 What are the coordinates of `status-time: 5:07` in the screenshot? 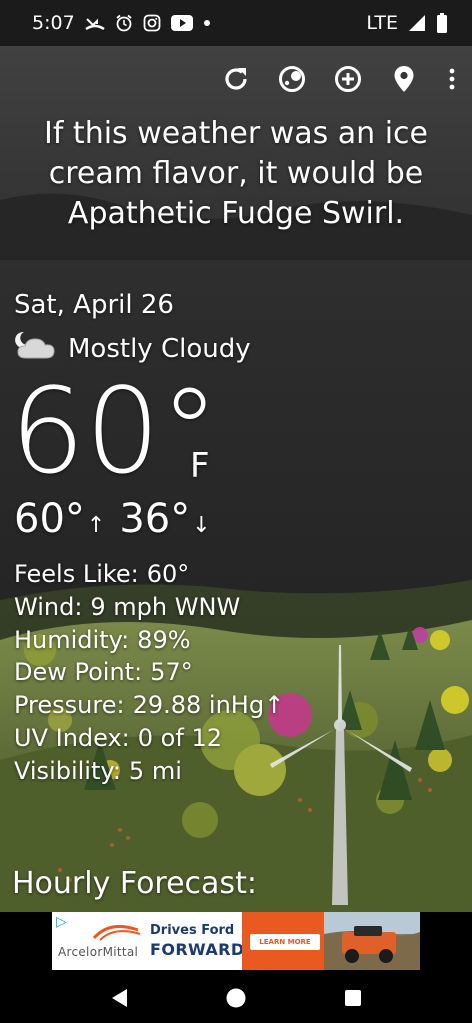 It's located at (53, 23).